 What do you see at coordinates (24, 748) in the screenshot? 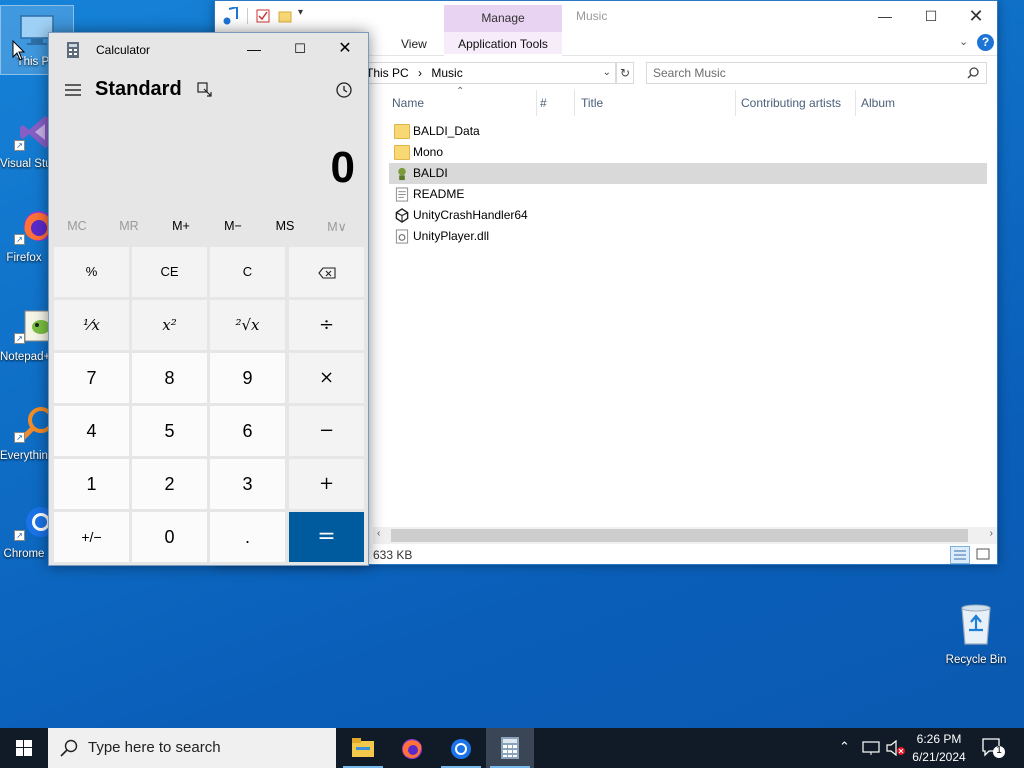
I see `start-button` at bounding box center [24, 748].